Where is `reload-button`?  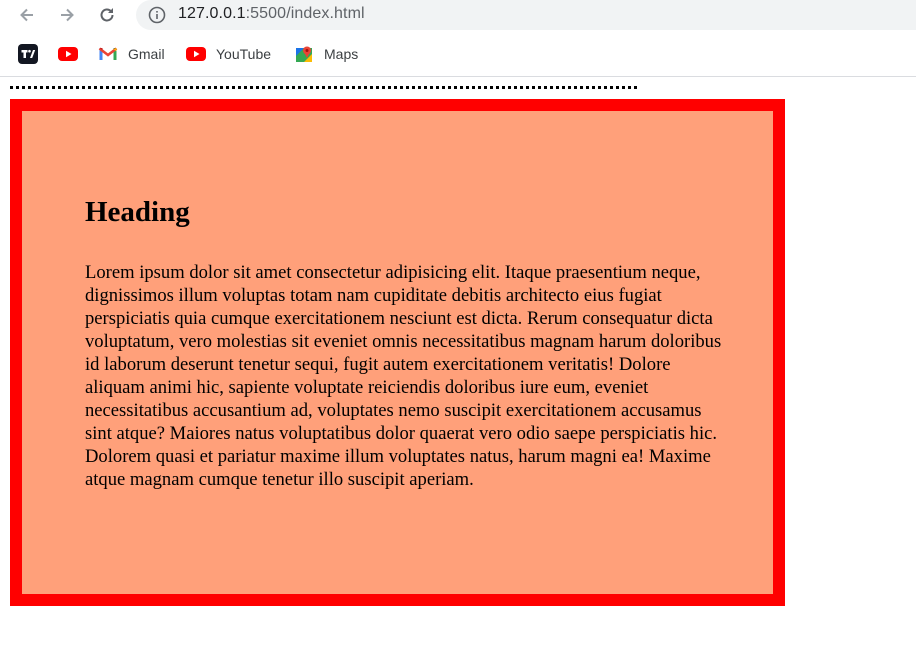
reload-button is located at coordinates (107, 15).